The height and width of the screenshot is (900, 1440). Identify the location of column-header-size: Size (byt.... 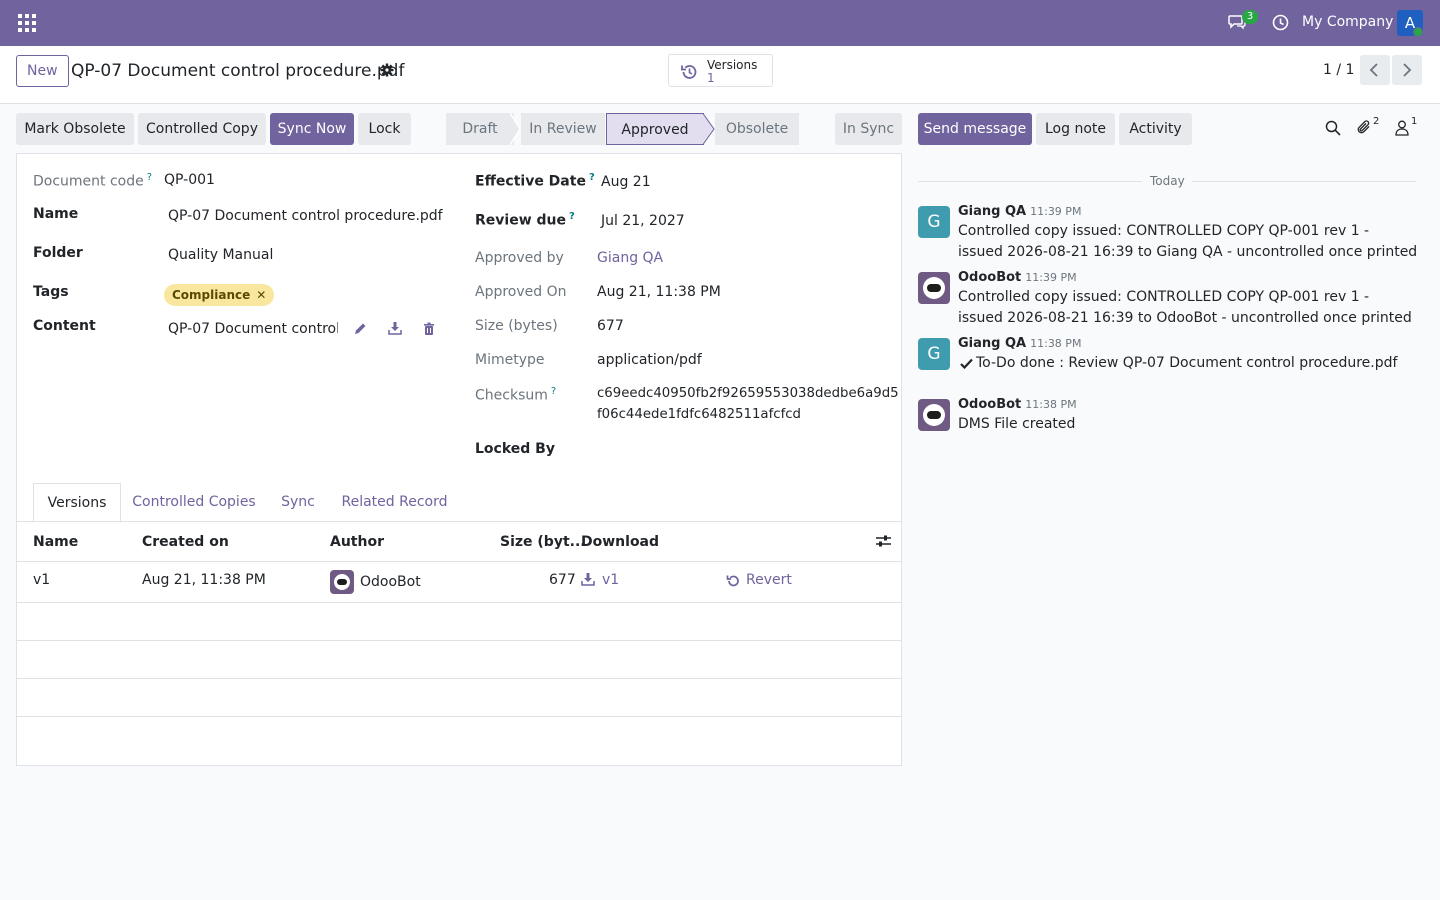
(543, 542).